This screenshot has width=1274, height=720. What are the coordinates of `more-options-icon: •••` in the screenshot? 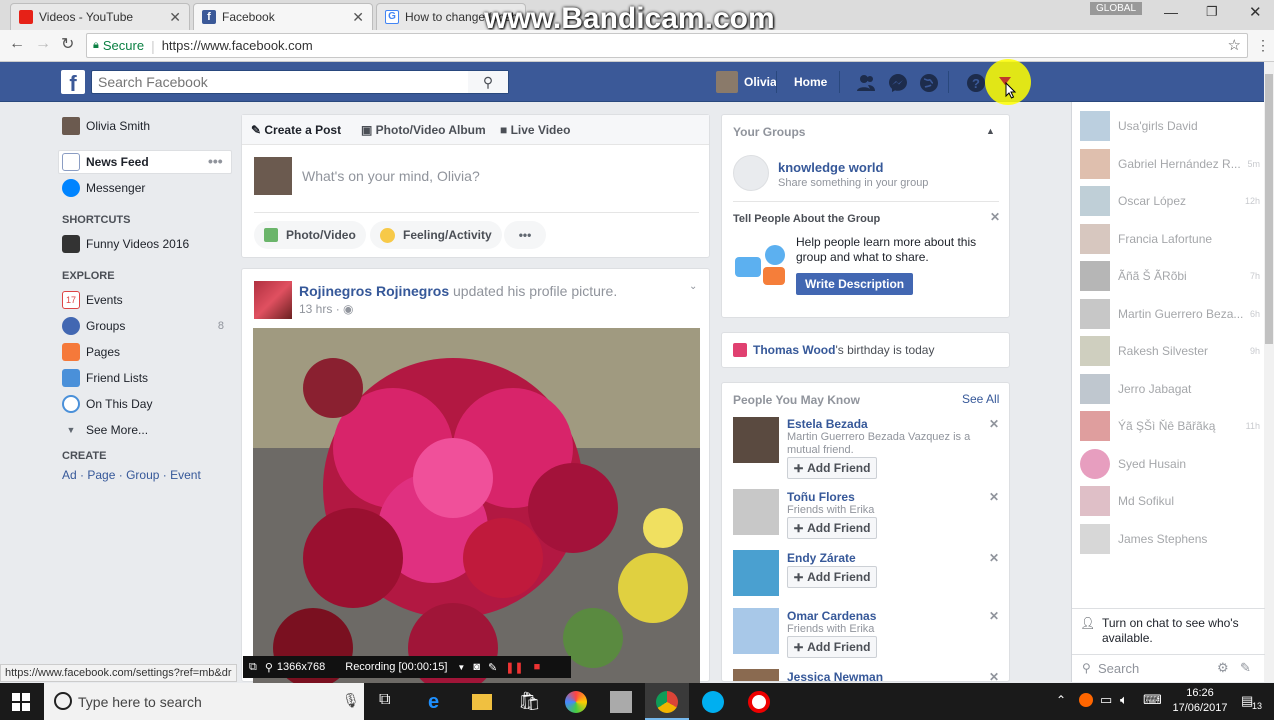 It's located at (215, 161).